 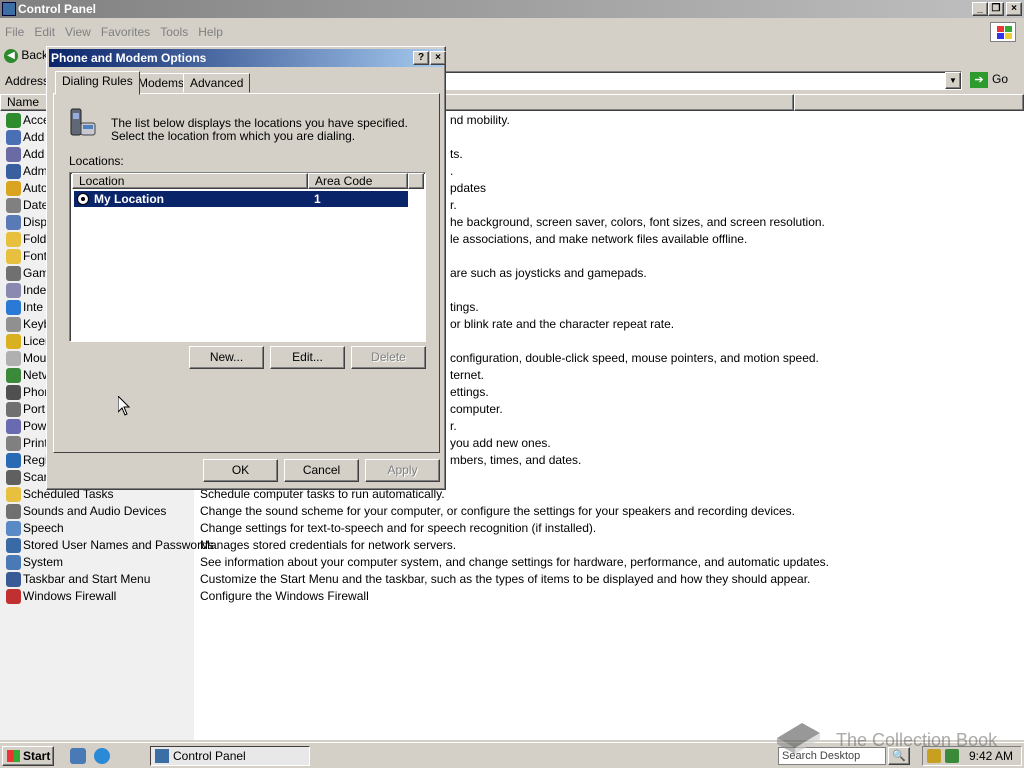 I want to click on area-code-column-header: Area Code, so click(x=358, y=181).